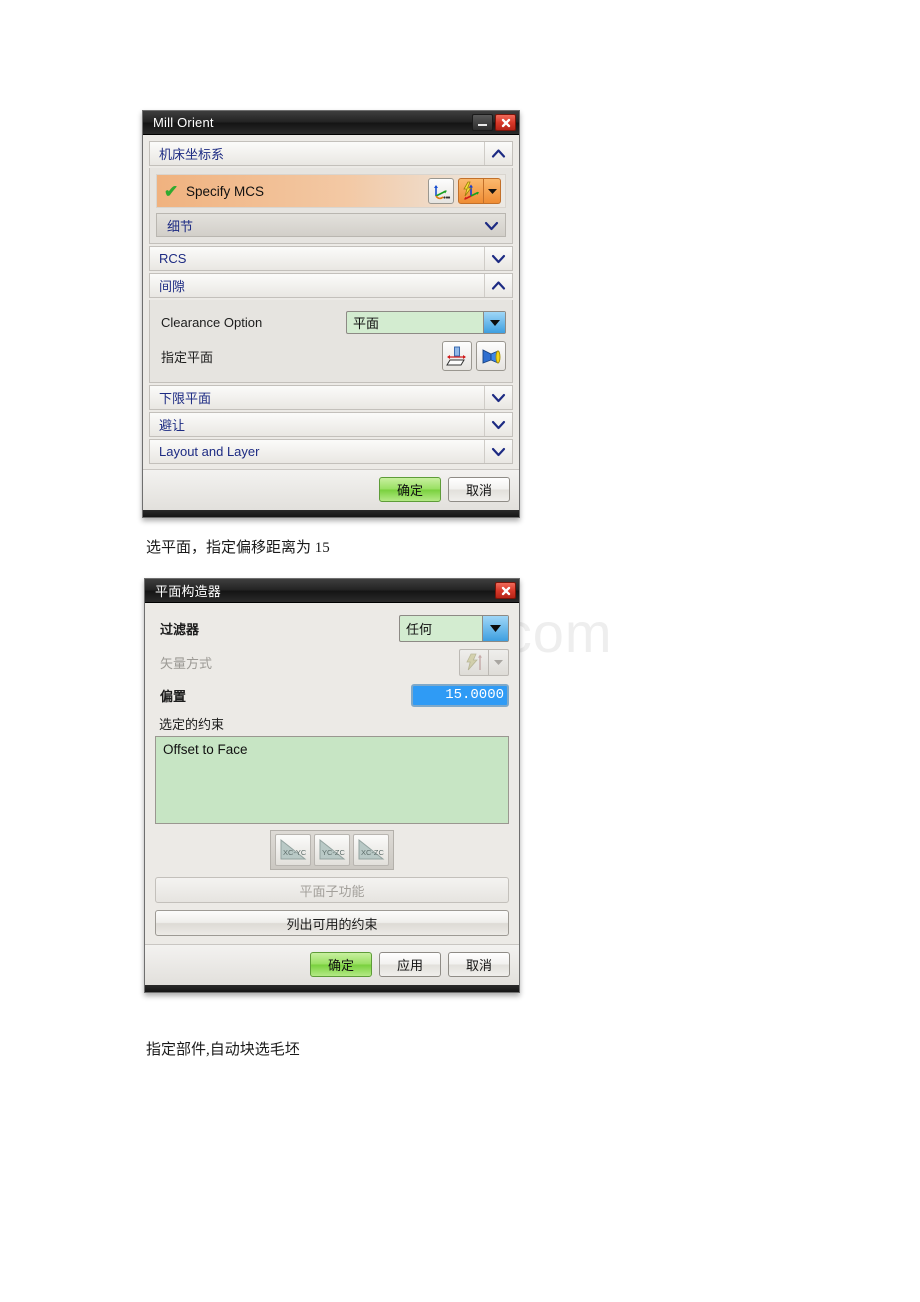 Image resolution: width=920 pixels, height=1302 pixels. What do you see at coordinates (192, 154) in the screenshot?
I see `group-label-mcs: 机床坐标系` at bounding box center [192, 154].